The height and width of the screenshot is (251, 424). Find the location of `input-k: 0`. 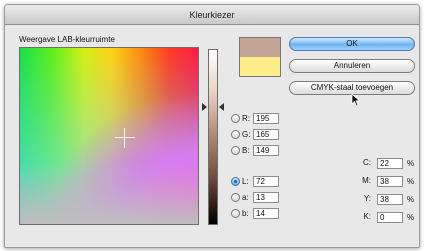

input-k: 0 is located at coordinates (390, 217).